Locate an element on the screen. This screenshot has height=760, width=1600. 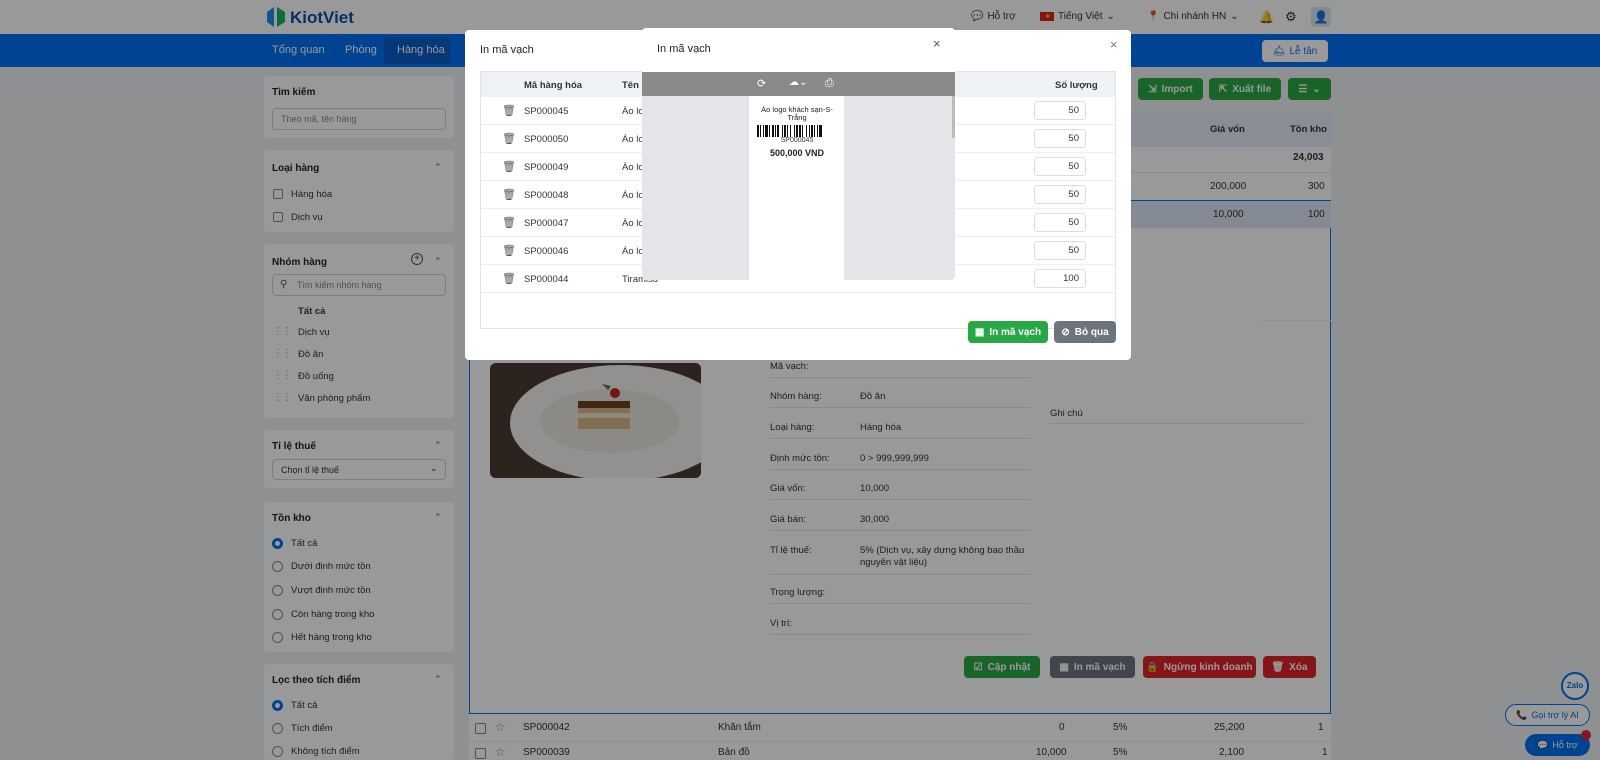
row-code: SP000047 is located at coordinates (546, 223).